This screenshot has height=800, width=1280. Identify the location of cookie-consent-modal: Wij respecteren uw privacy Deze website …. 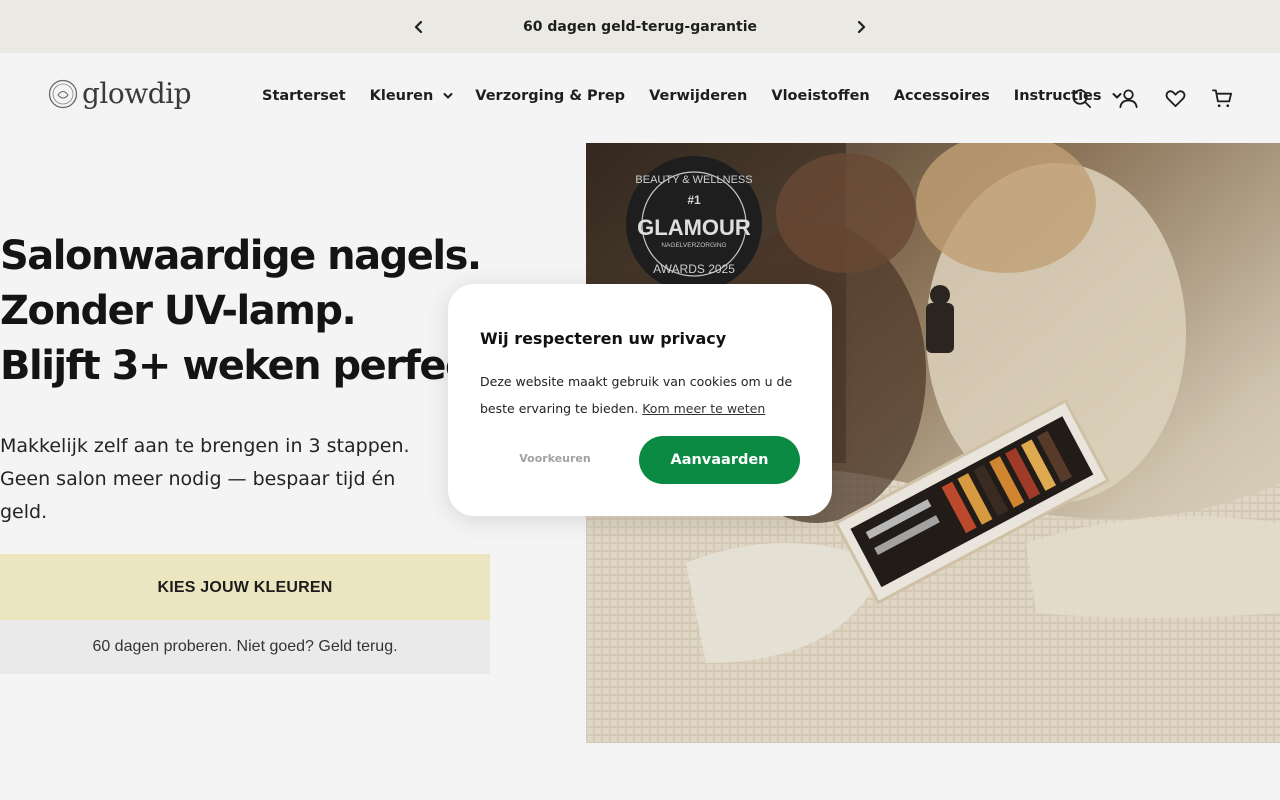
(640, 400).